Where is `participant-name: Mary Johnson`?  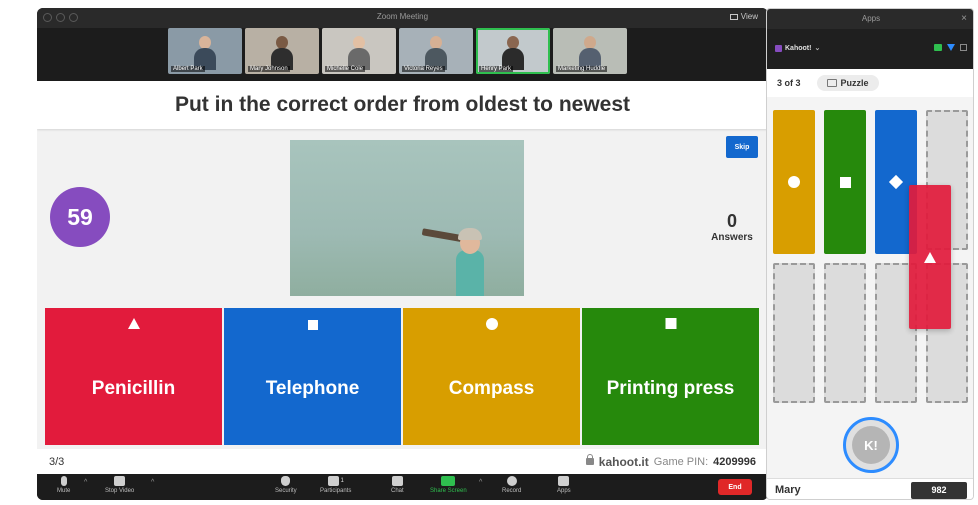
participant-name: Mary Johnson is located at coordinates (269, 69).